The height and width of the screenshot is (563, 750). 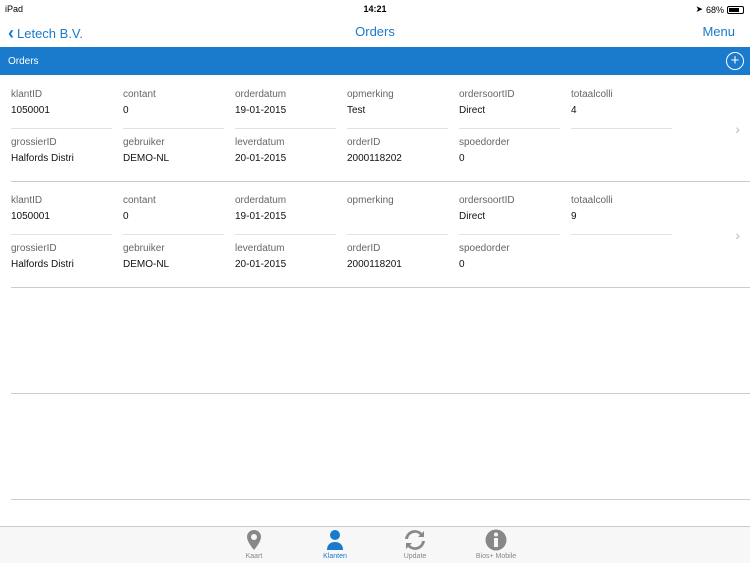 What do you see at coordinates (718, 31) in the screenshot?
I see `menu-button: Menu` at bounding box center [718, 31].